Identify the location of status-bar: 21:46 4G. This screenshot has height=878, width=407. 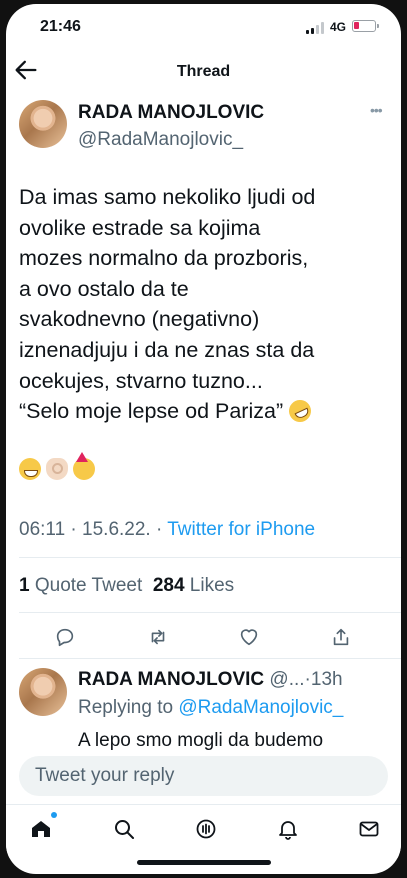
(203, 26).